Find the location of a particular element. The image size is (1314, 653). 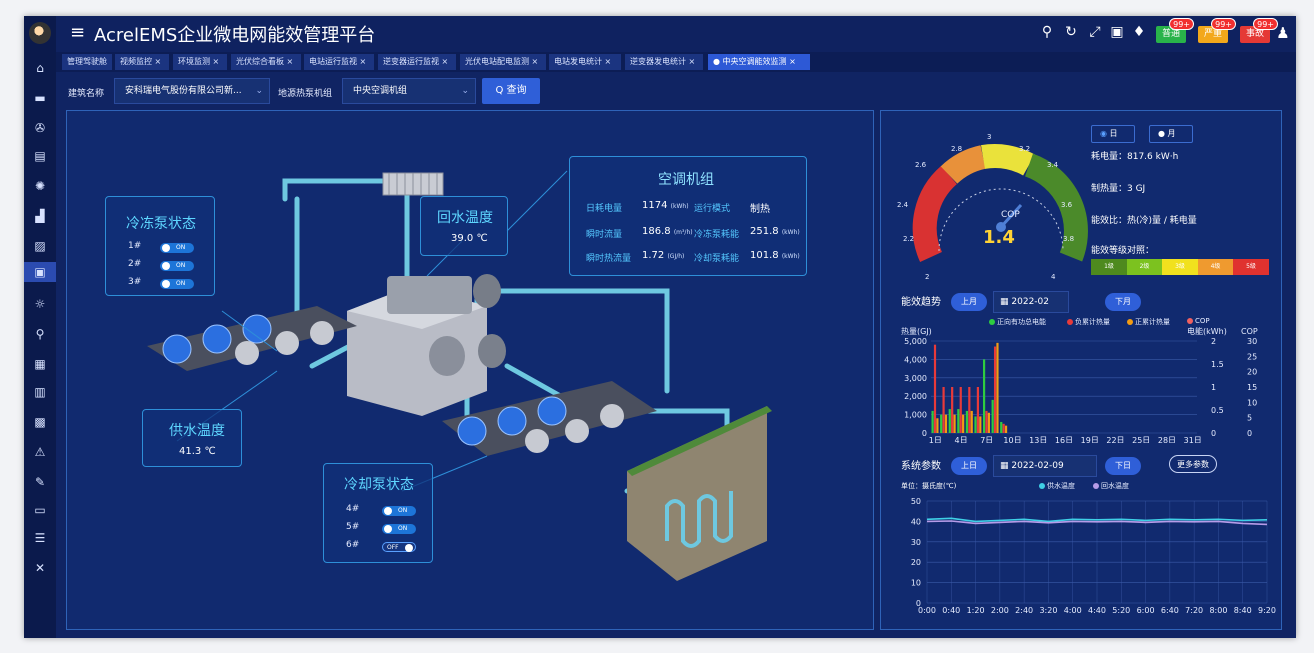

trend-y-right-title: 电能(kWh) is located at coordinates (1207, 331).